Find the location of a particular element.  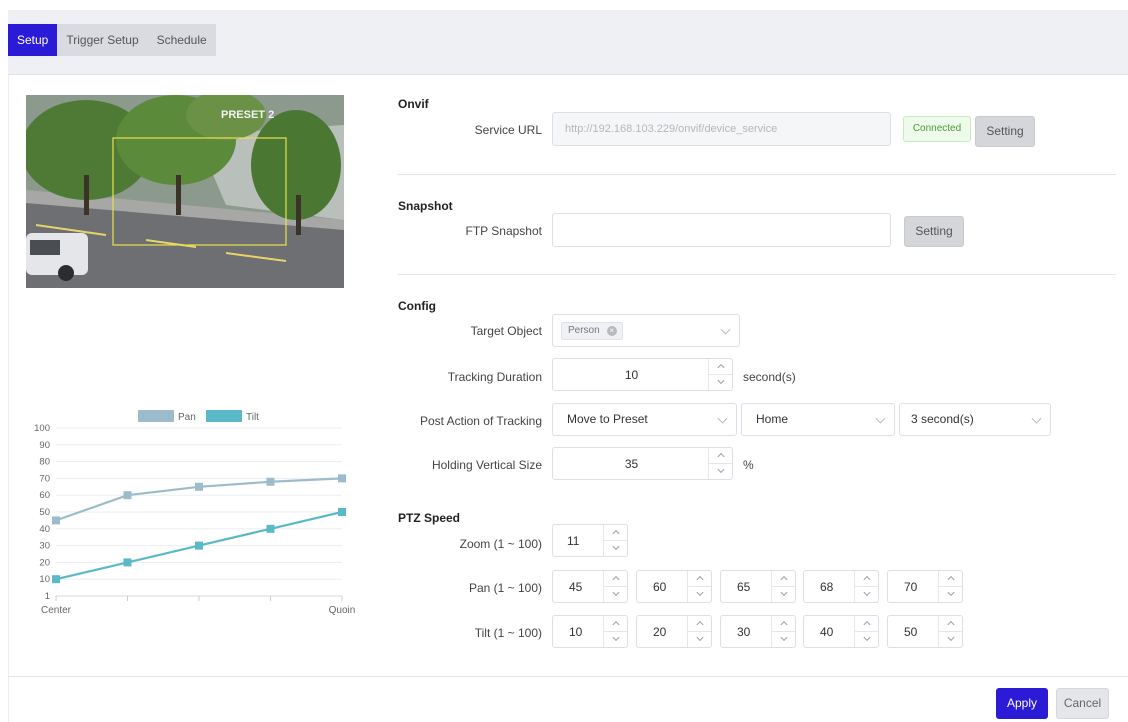

connection-status-badge: Connected is located at coordinates (937, 129).